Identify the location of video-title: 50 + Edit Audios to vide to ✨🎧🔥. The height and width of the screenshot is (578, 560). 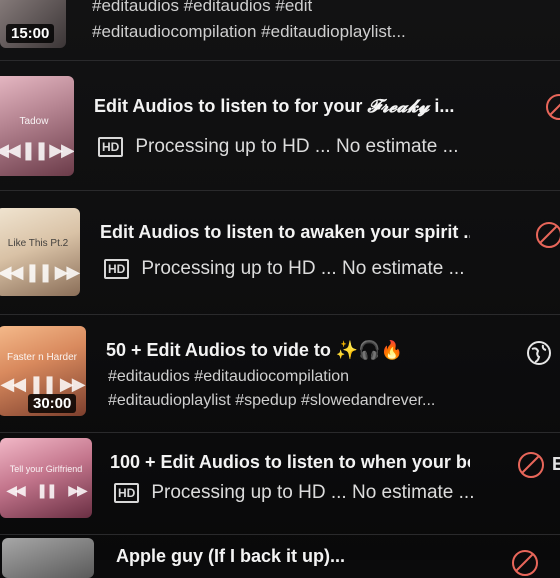
(256, 350).